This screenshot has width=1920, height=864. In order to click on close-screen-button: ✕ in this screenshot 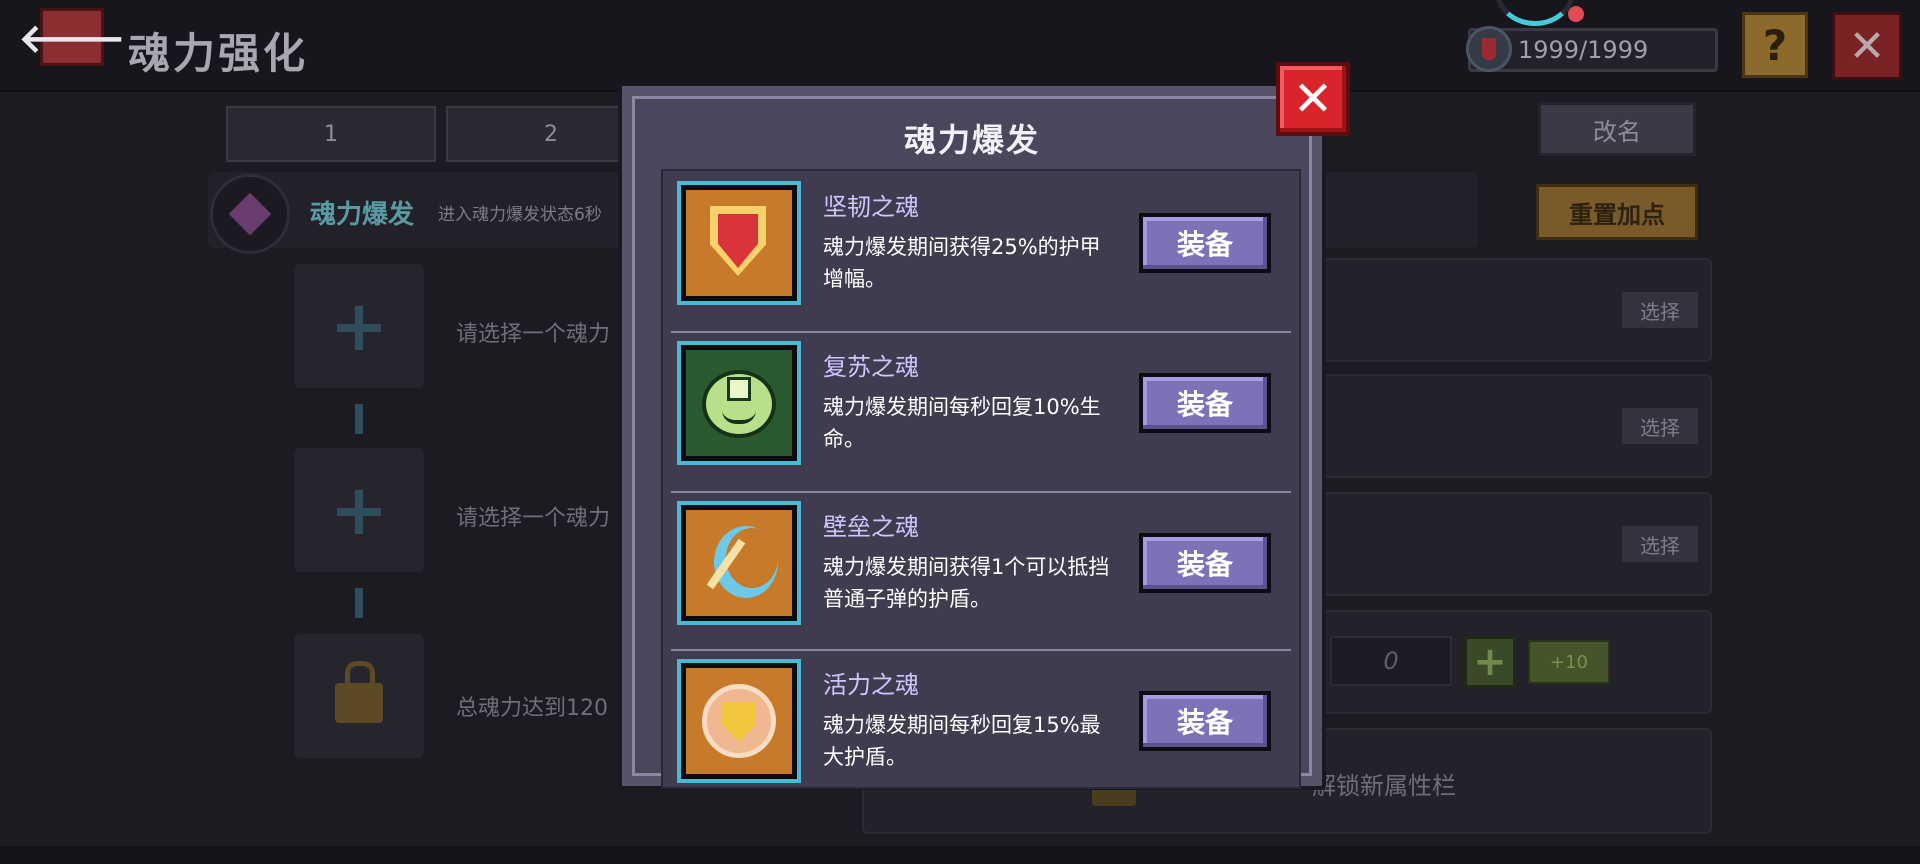, I will do `click(1867, 46)`.